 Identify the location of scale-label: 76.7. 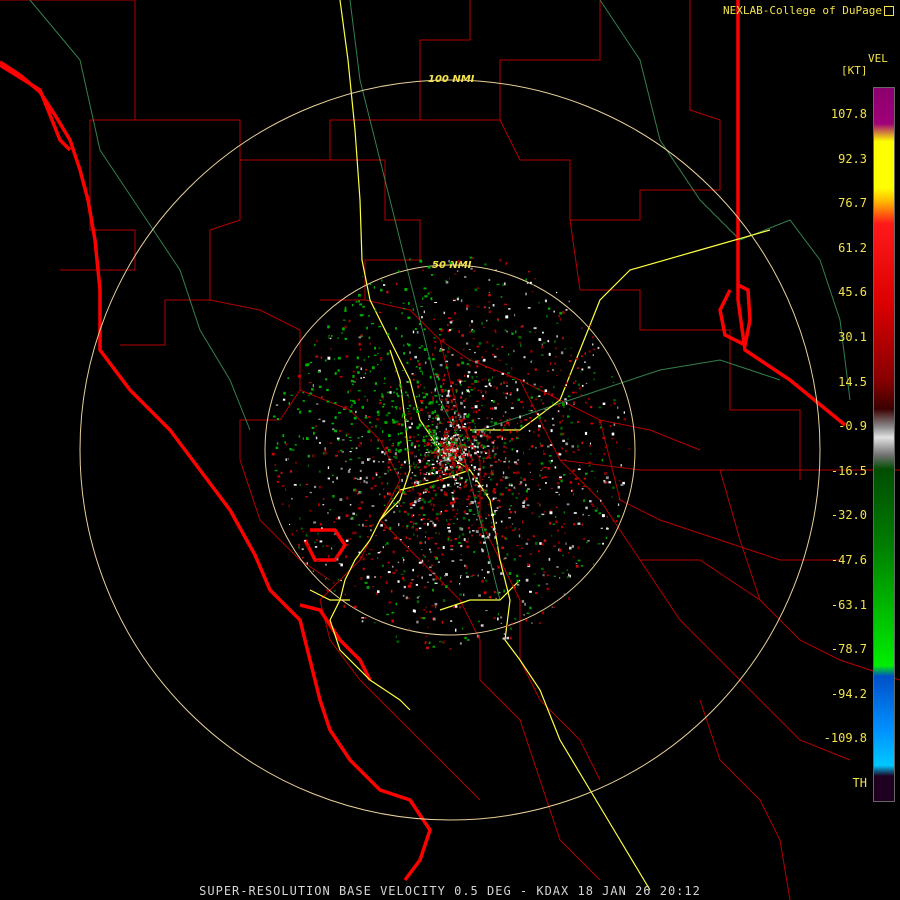
(852, 203).